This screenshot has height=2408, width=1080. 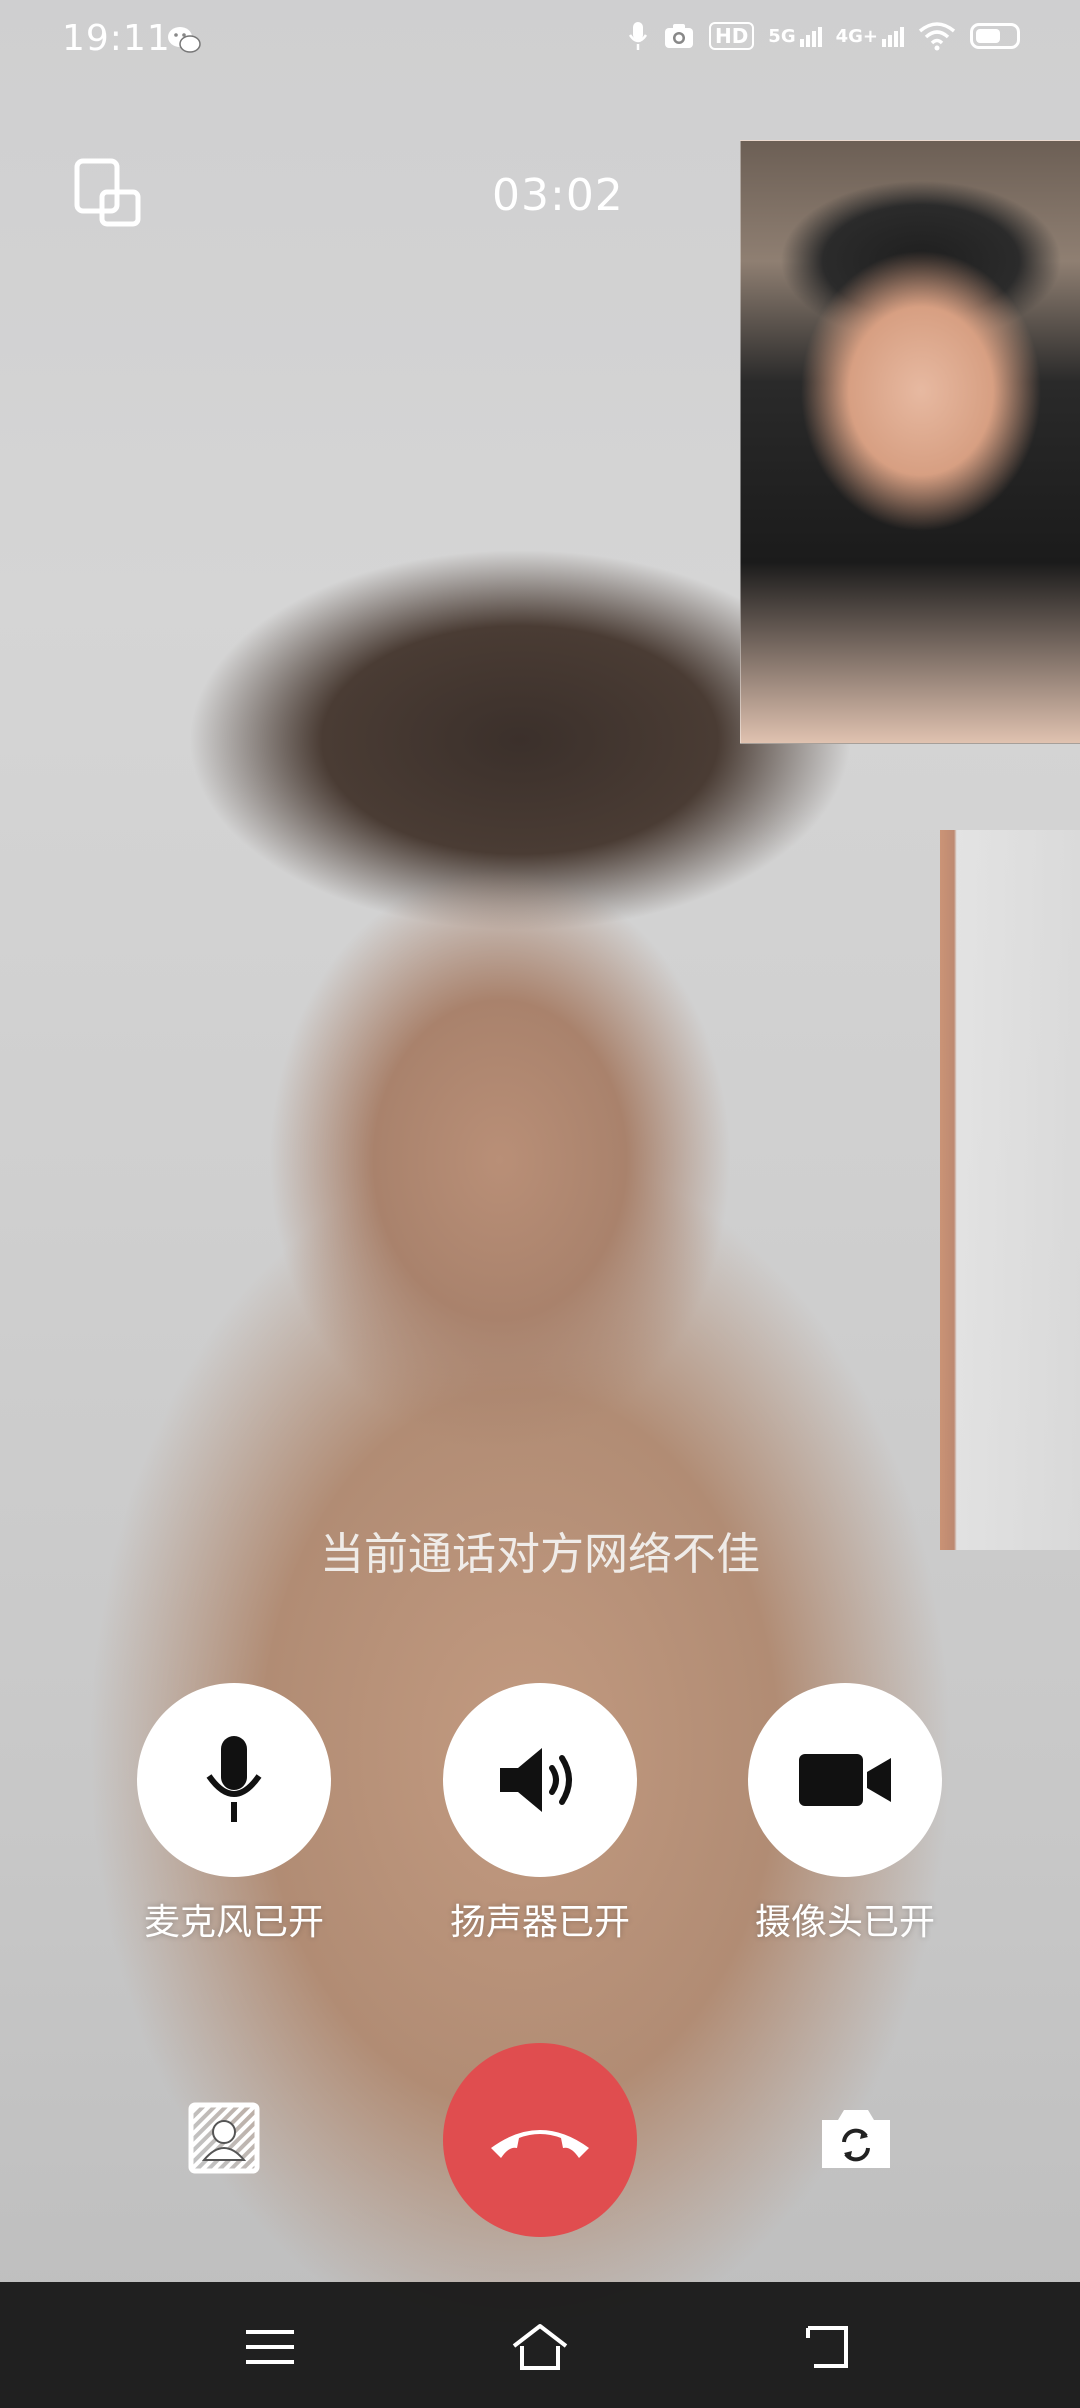 I want to click on speaker-icon, so click(x=536, y=1780).